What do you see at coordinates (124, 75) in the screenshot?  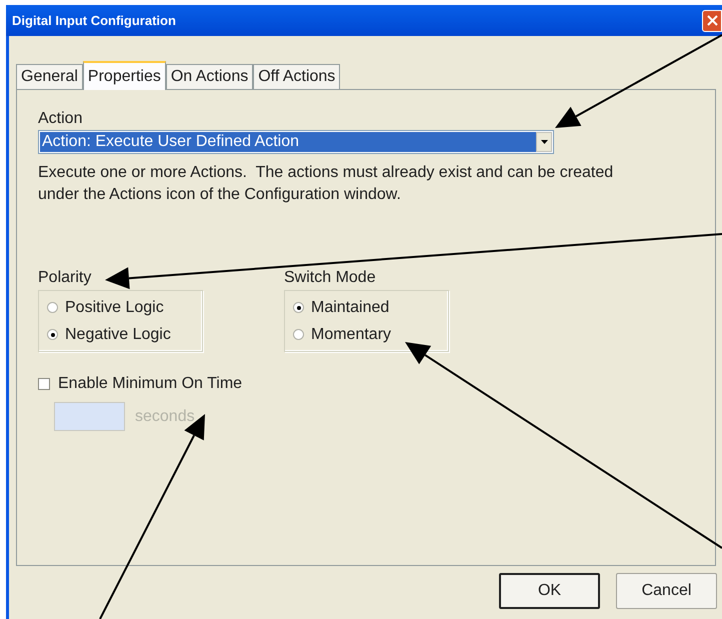 I see `tab: Properties` at bounding box center [124, 75].